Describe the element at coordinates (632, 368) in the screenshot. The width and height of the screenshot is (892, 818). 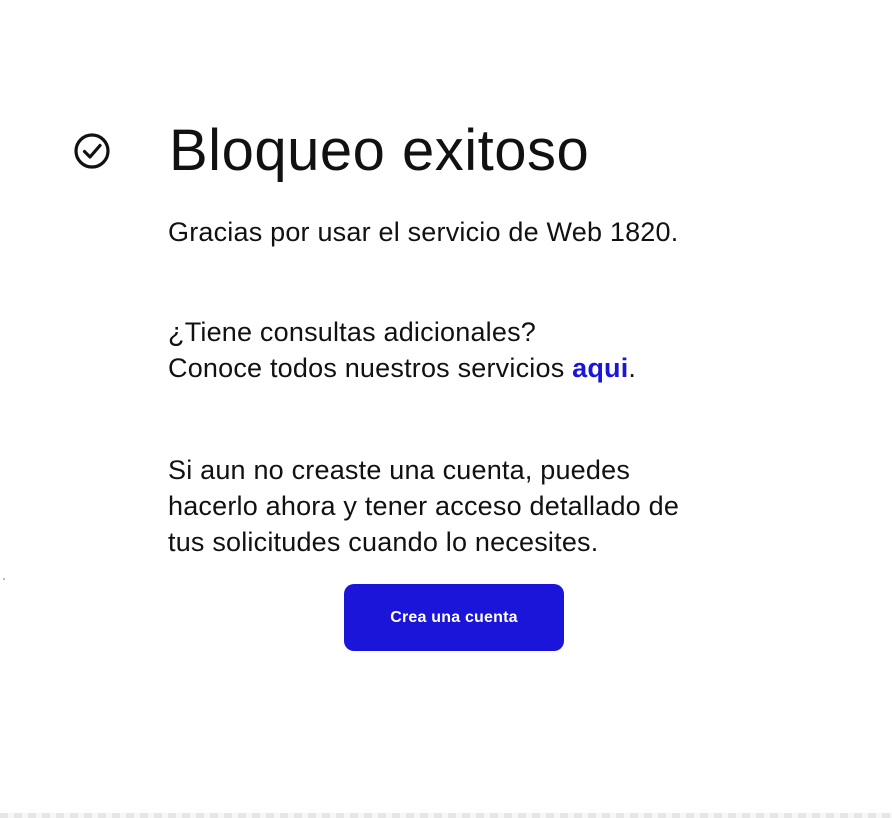
I see `services-suffix: .` at that location.